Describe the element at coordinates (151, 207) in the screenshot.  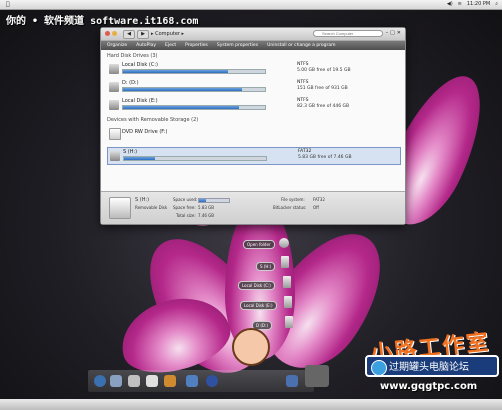
I see `details-type: Removable Disk` at that location.